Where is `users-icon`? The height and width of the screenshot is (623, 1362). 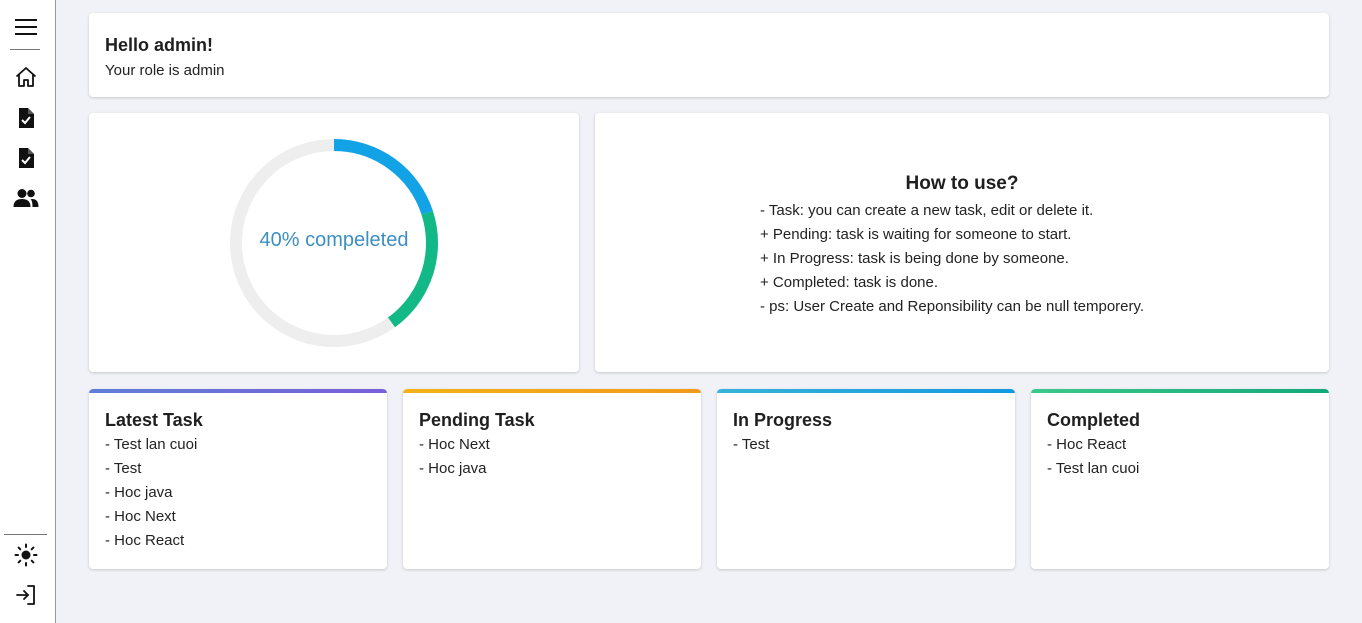
users-icon is located at coordinates (26, 198).